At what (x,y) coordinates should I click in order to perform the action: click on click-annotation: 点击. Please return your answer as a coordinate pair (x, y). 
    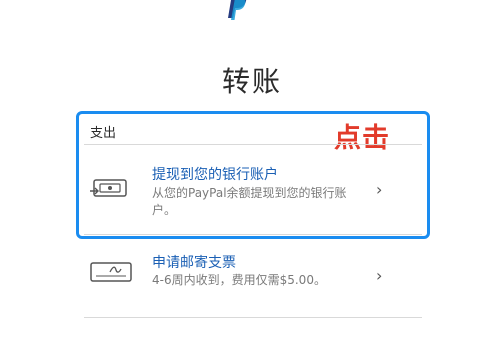
    Looking at the image, I should click on (362, 138).